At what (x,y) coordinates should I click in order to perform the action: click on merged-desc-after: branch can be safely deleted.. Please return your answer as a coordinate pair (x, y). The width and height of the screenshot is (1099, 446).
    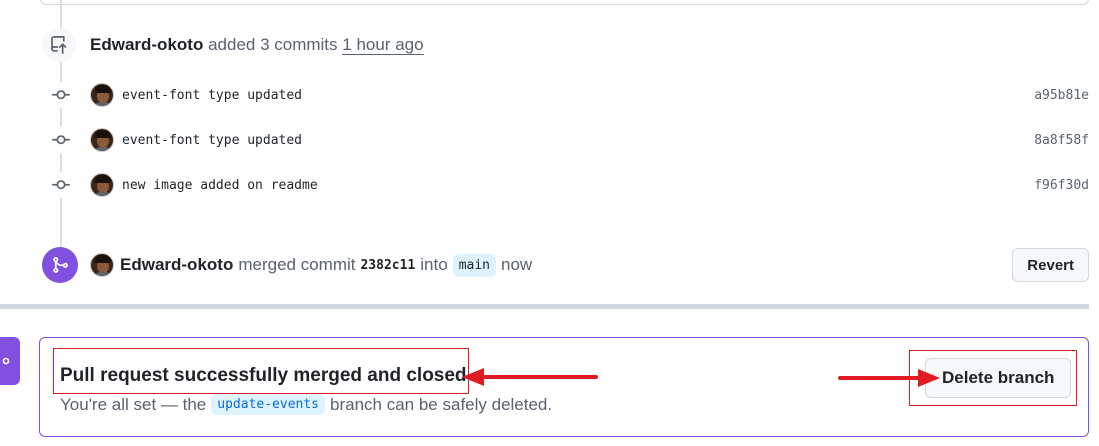
    Looking at the image, I should click on (441, 404).